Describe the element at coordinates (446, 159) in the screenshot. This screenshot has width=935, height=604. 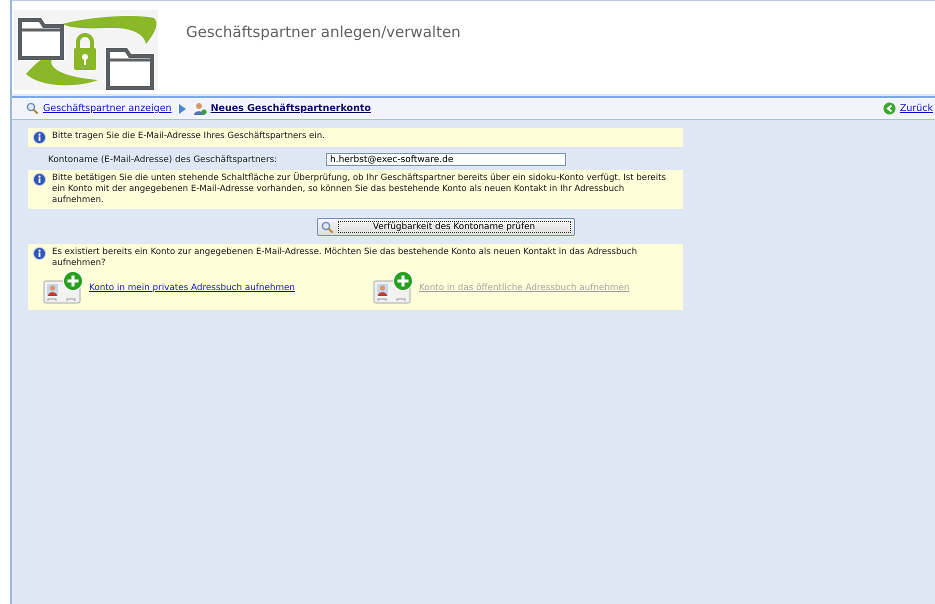
I see `email-field: h.herbst@exec-software.de` at that location.